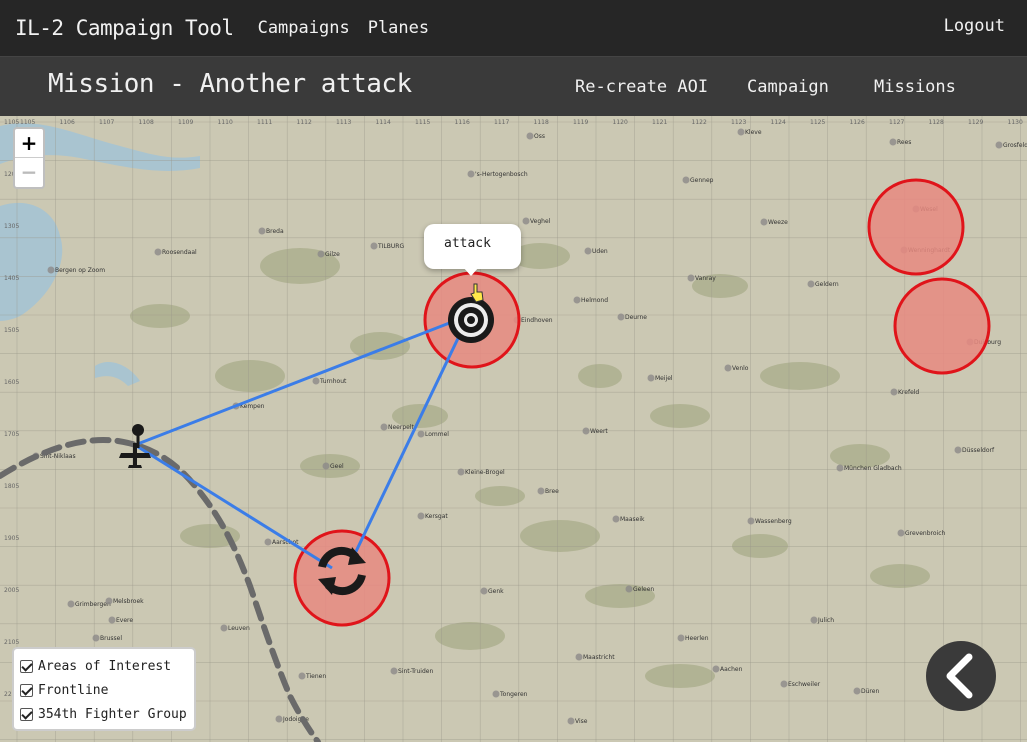 The height and width of the screenshot is (742, 1027). Describe the element at coordinates (264, 122) in the screenshot. I see `grid-label: 1111` at that location.